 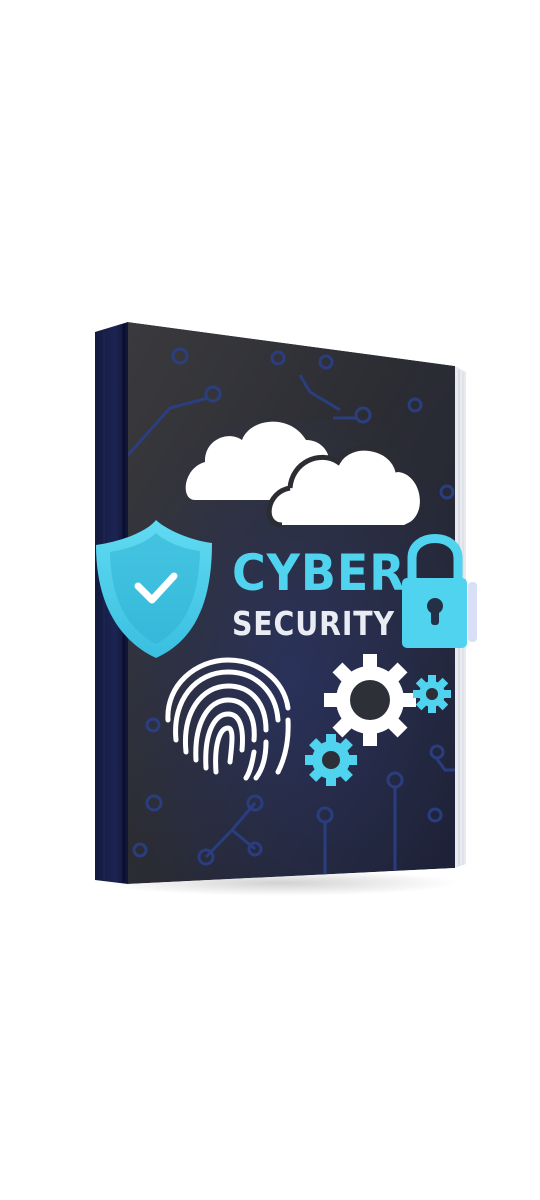 What do you see at coordinates (313, 623) in the screenshot?
I see `cover-title-security: SECURITY` at bounding box center [313, 623].